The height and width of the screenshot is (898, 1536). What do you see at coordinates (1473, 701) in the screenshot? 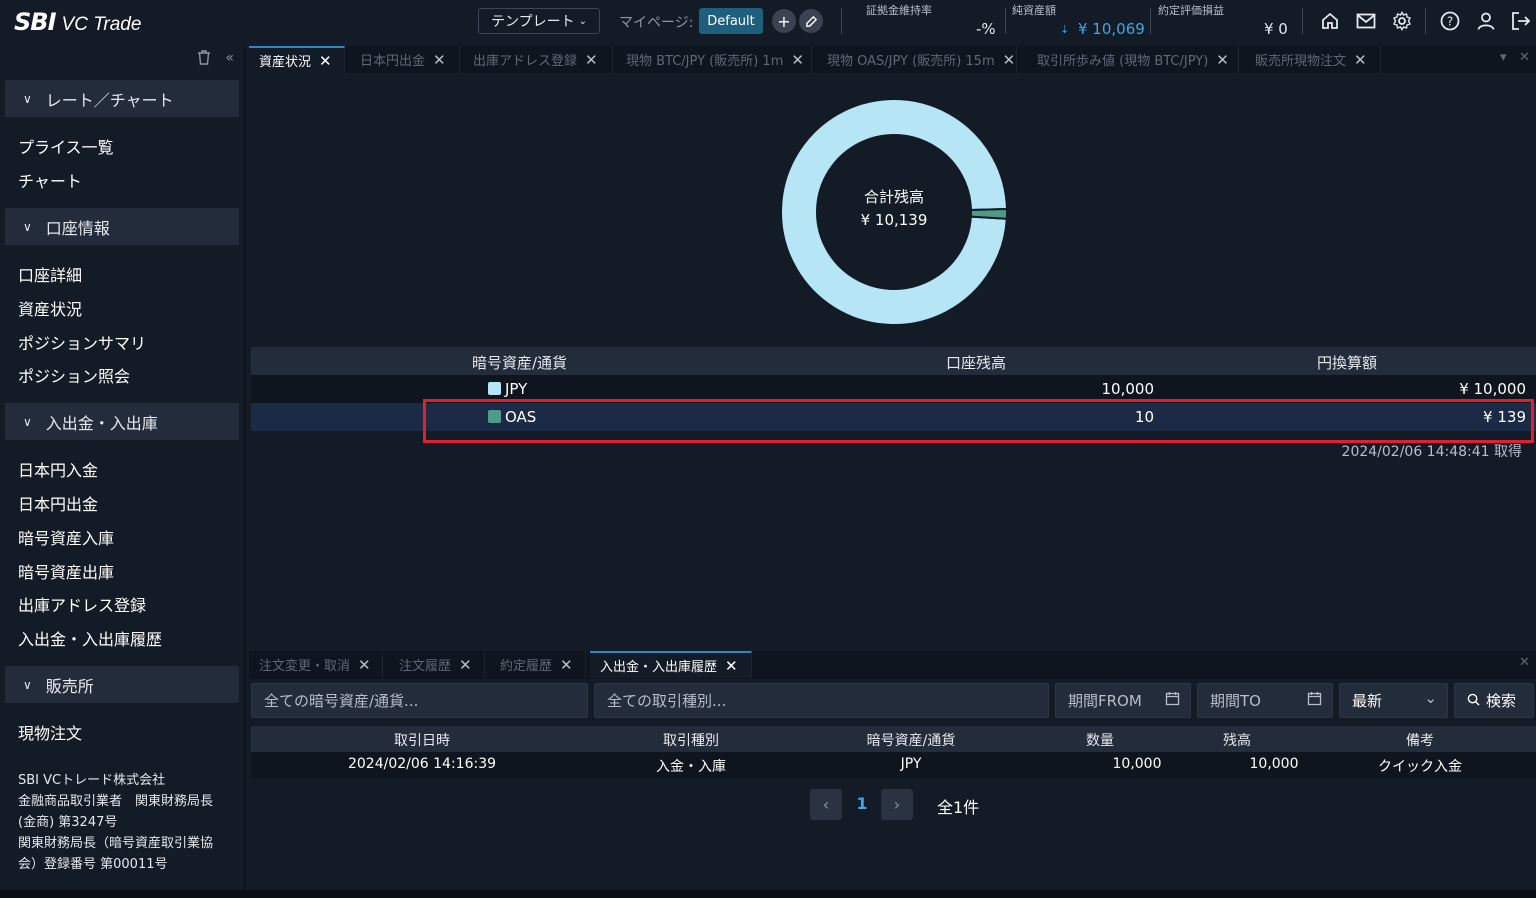
I see `search-icon` at bounding box center [1473, 701].